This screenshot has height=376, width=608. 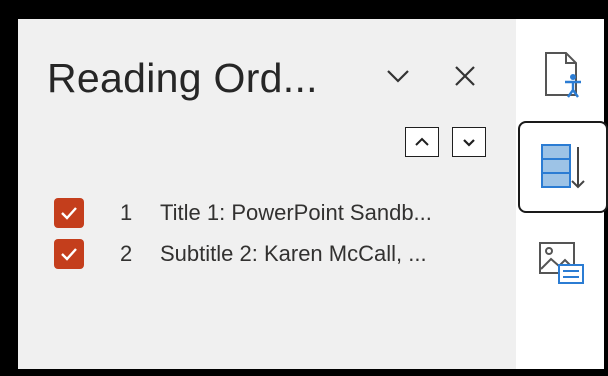 I want to click on close-pane-button, so click(x=465, y=76).